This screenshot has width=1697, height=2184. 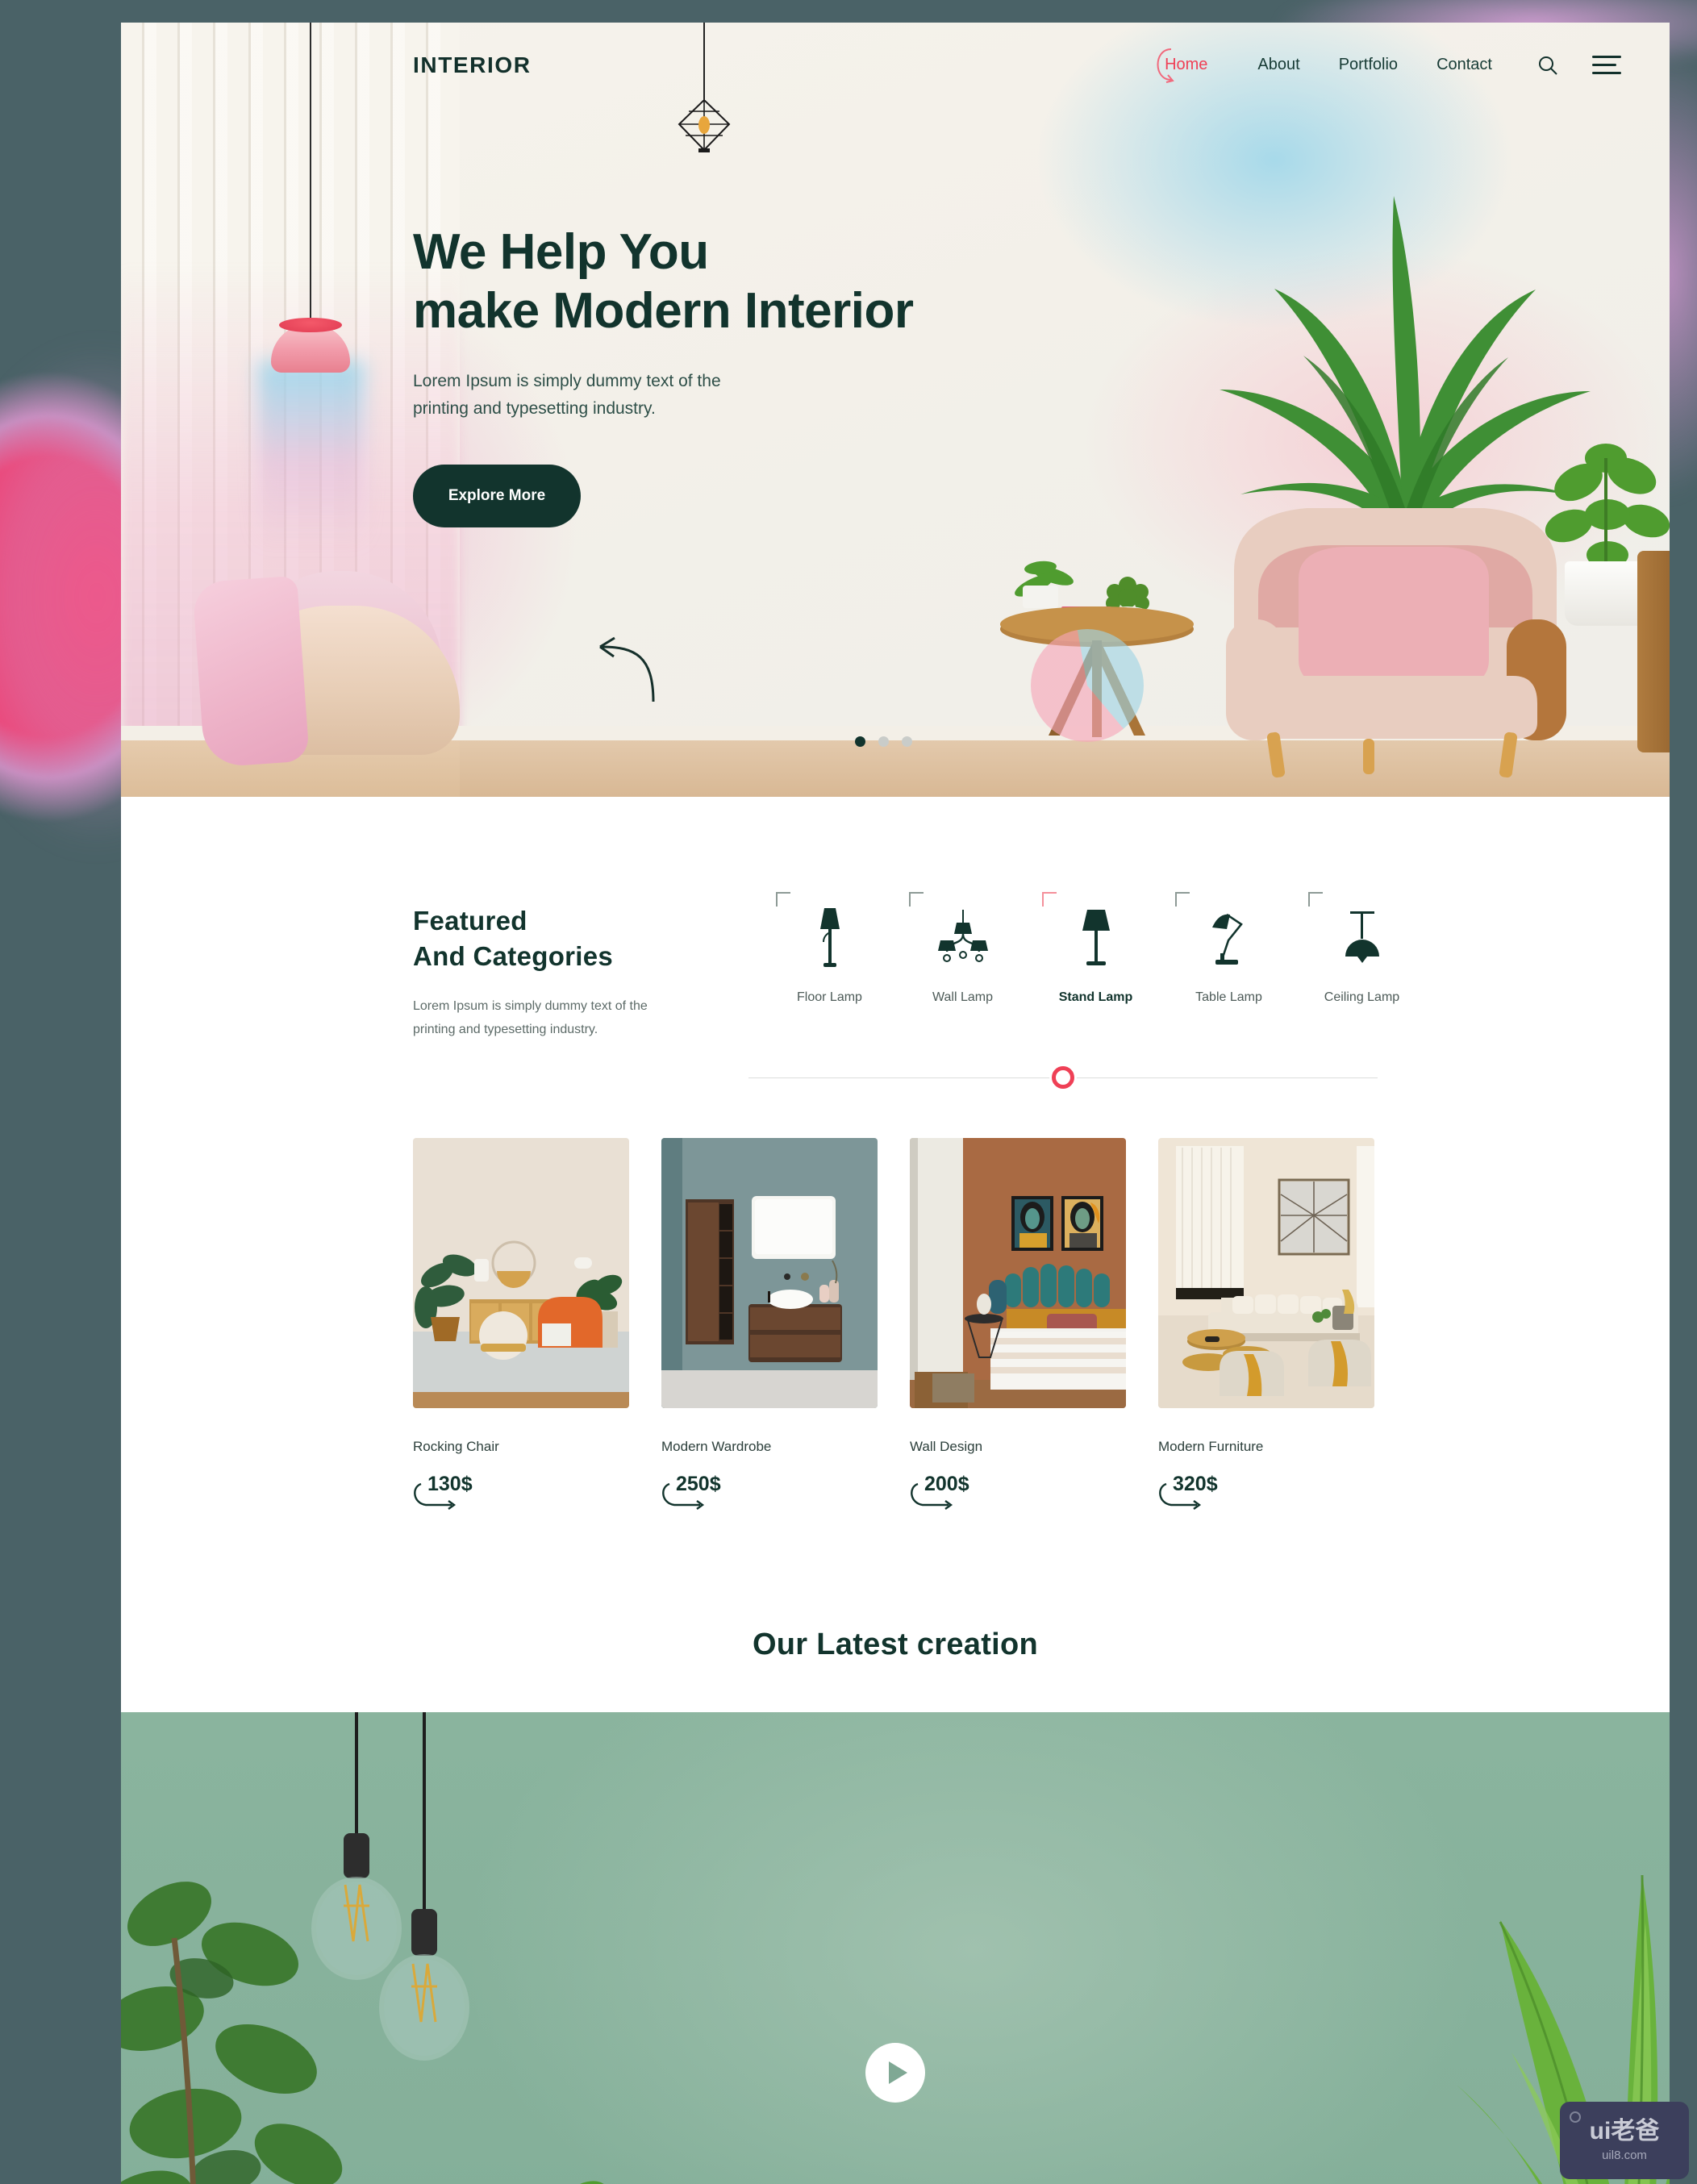 I want to click on ceiling-lamp-icon, so click(x=1361, y=936).